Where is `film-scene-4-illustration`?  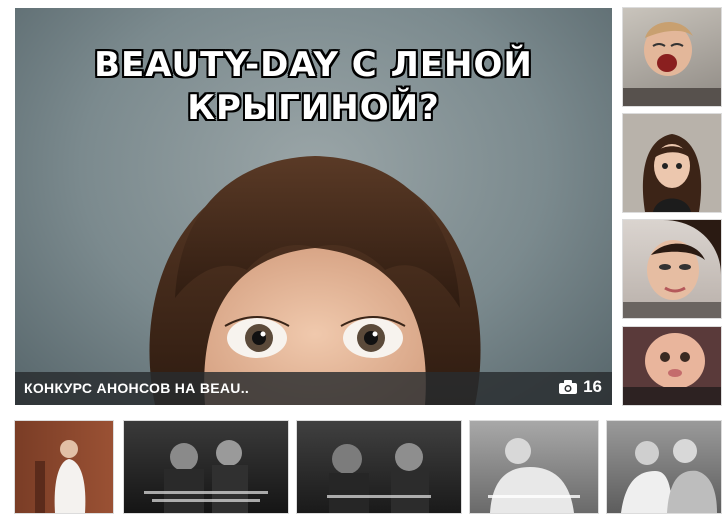
film-scene-4-illustration is located at coordinates (669, 476).